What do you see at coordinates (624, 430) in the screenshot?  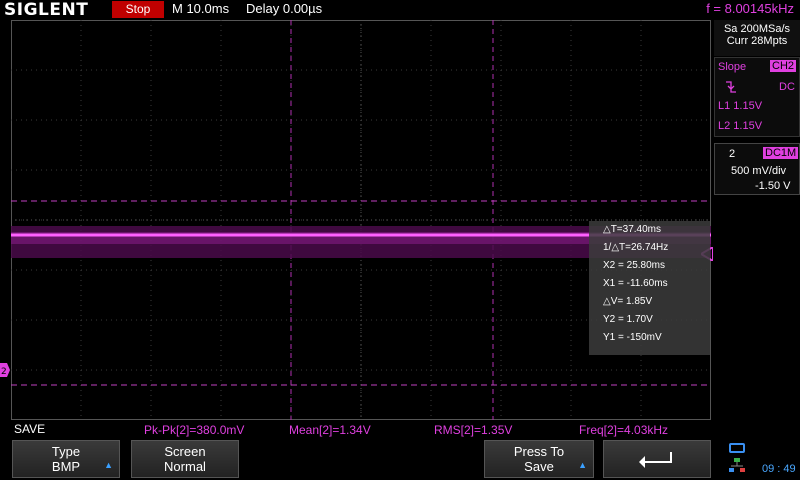 I see `measure-freq: Freq[2]=4.03kHz` at bounding box center [624, 430].